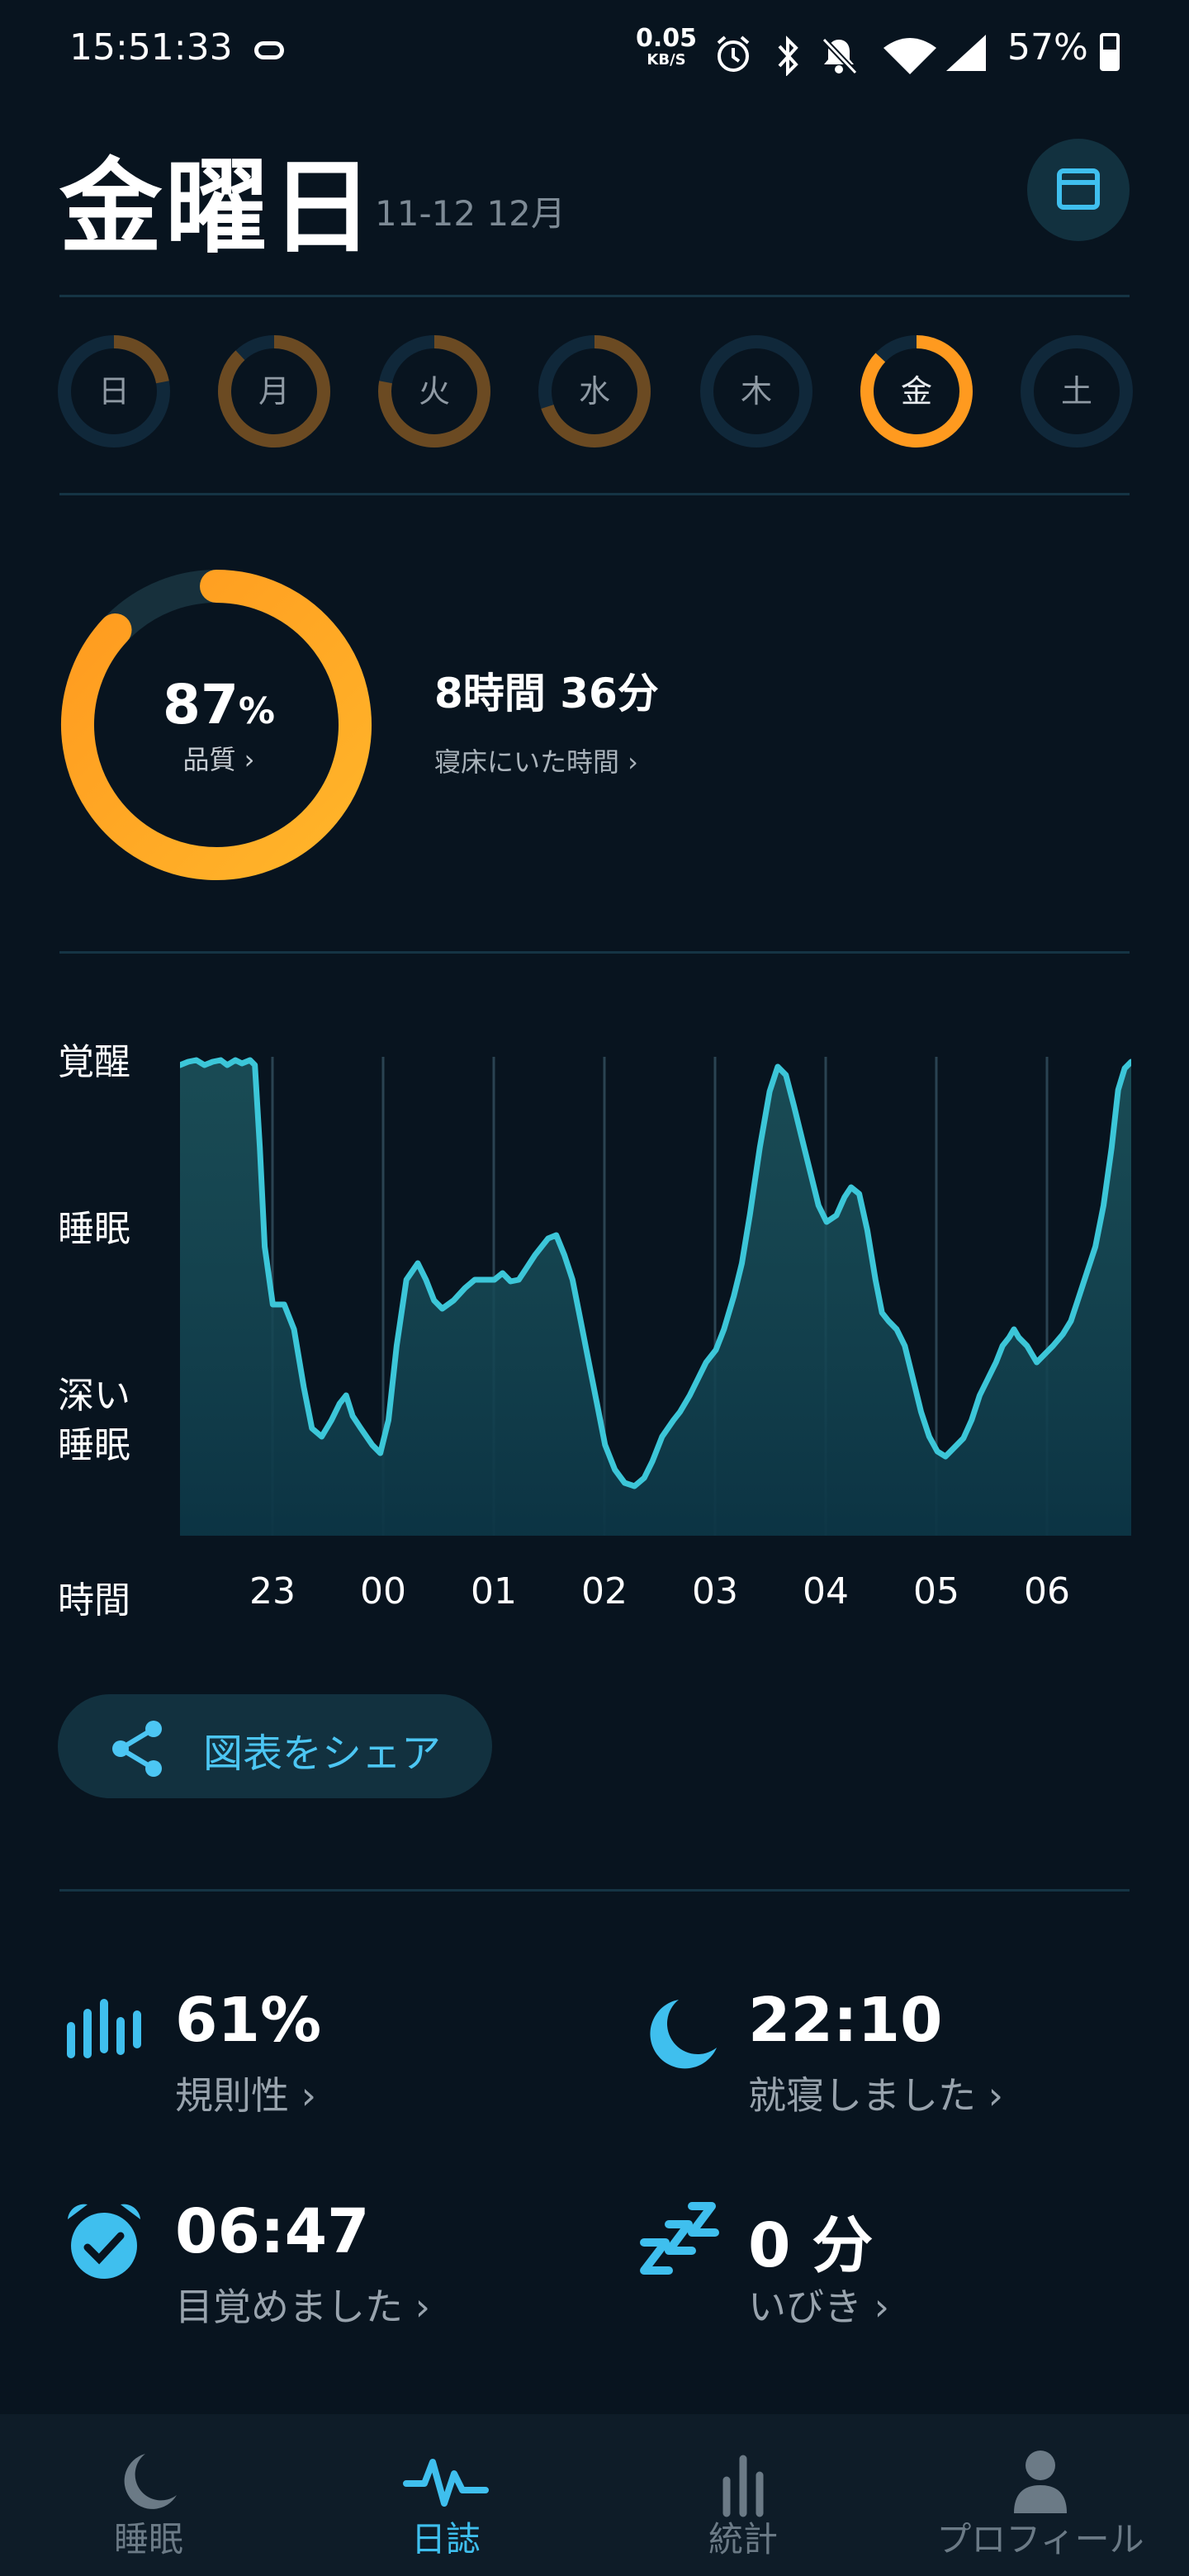  Describe the element at coordinates (1110, 52) in the screenshot. I see `battery-icon` at that location.